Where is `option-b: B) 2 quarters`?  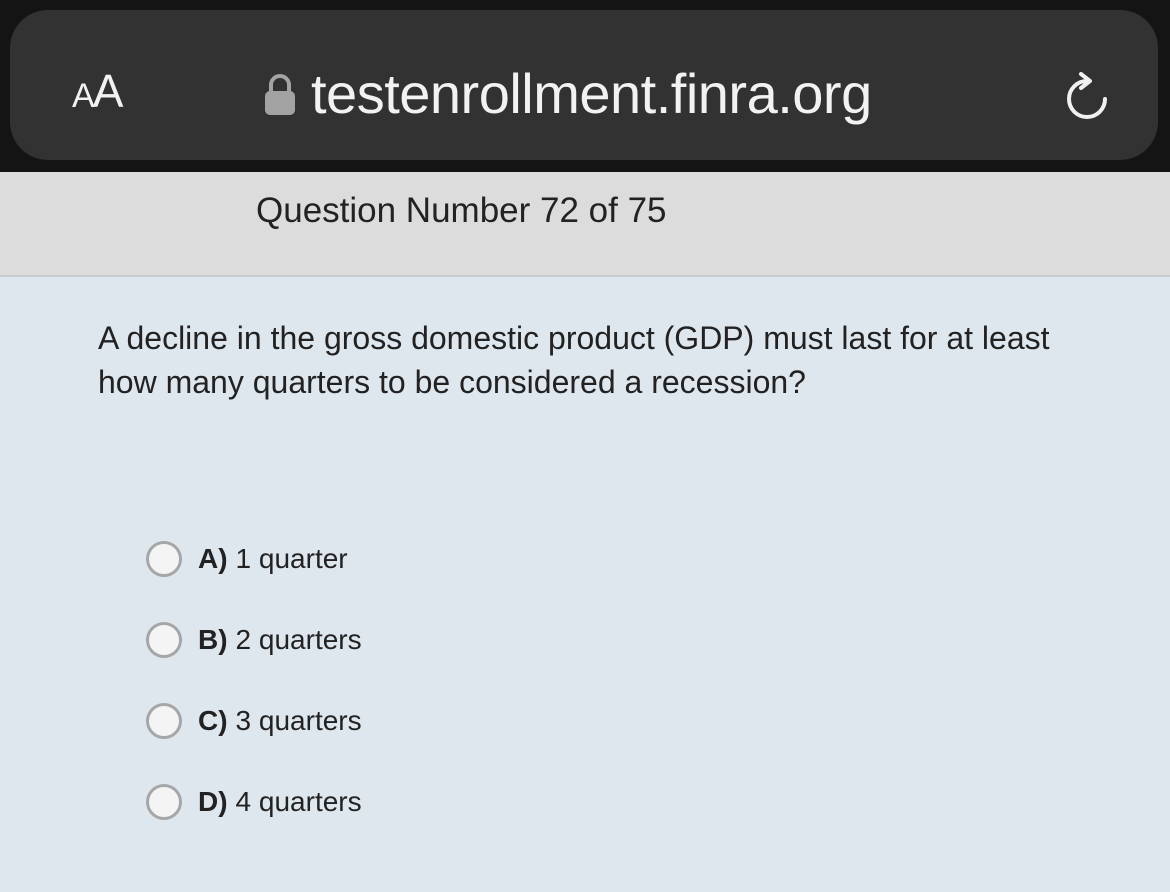 option-b: B) 2 quarters is located at coordinates (254, 640).